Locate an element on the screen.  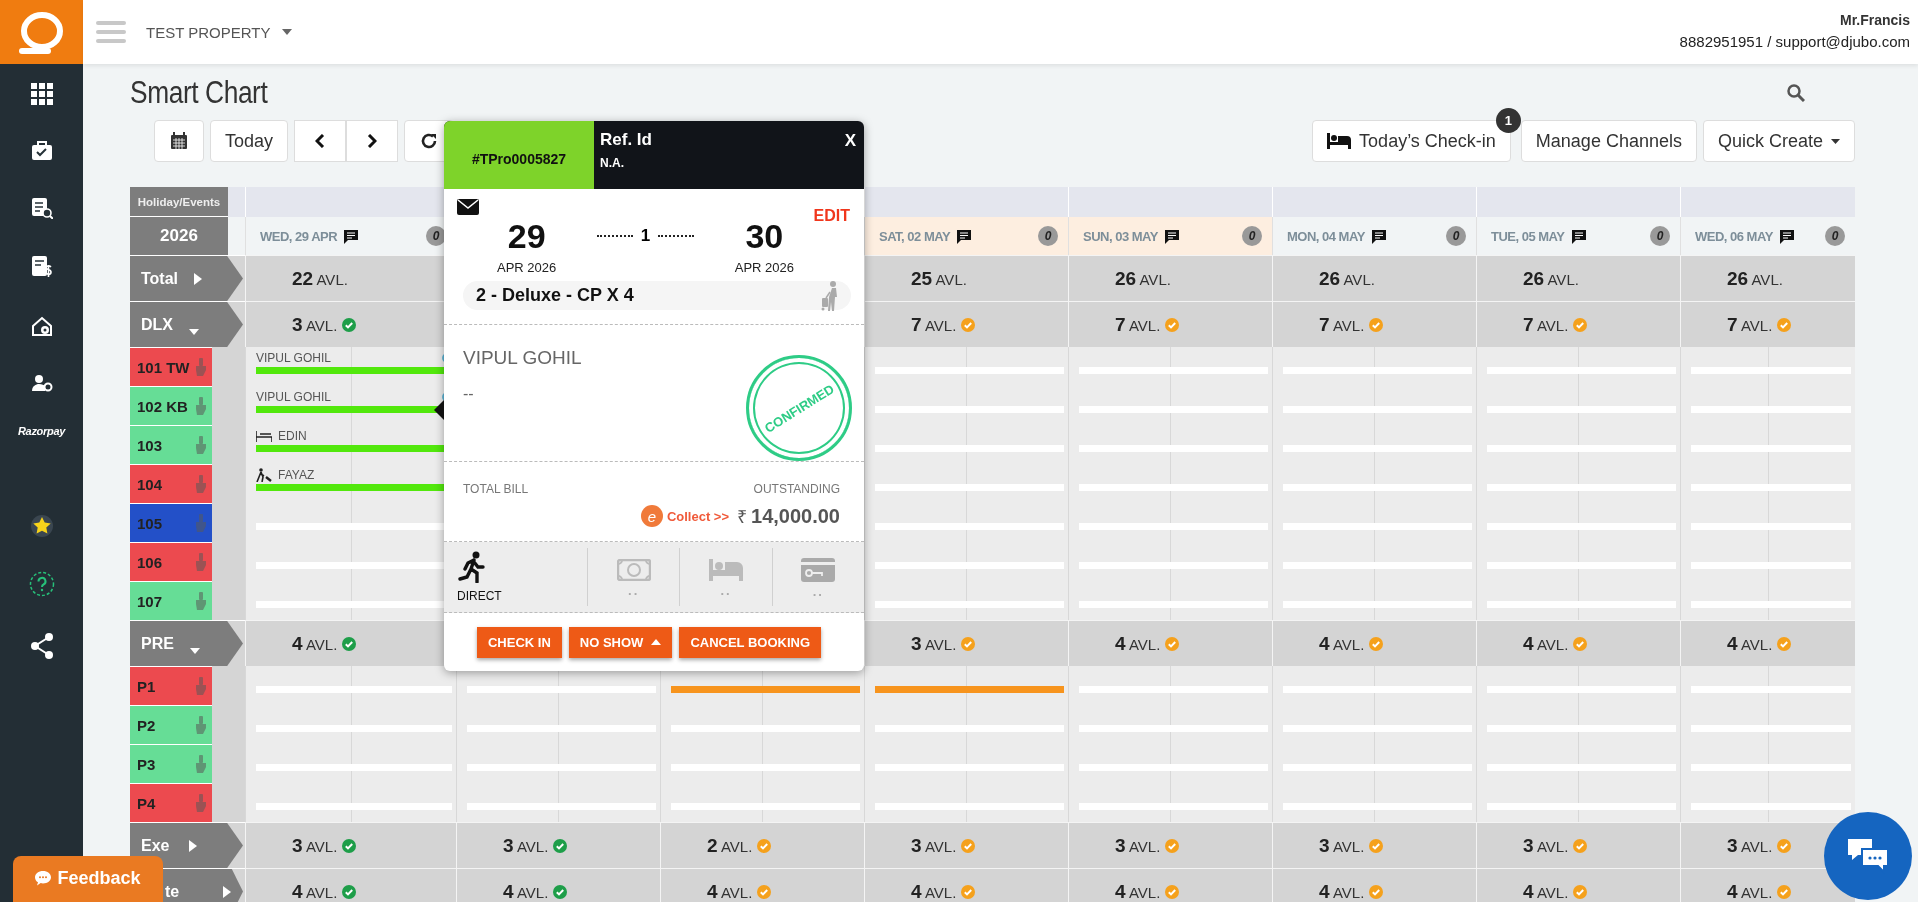
quick-create-button: Quick Create is located at coordinates (1778, 141).